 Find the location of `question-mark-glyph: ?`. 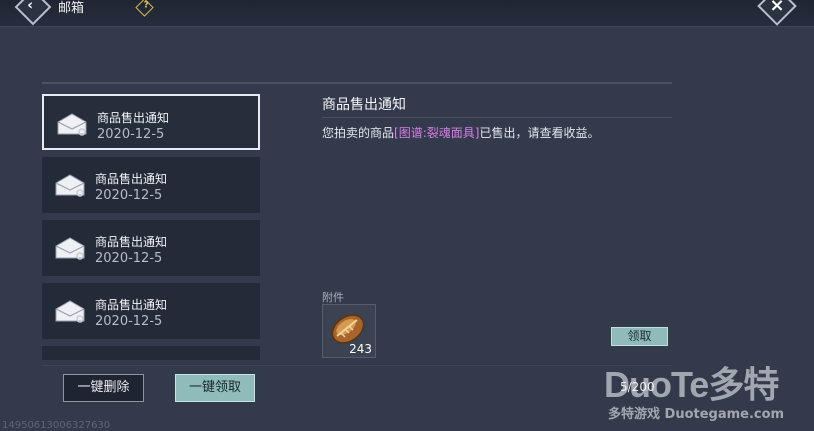

question-mark-glyph: ? is located at coordinates (146, 5).